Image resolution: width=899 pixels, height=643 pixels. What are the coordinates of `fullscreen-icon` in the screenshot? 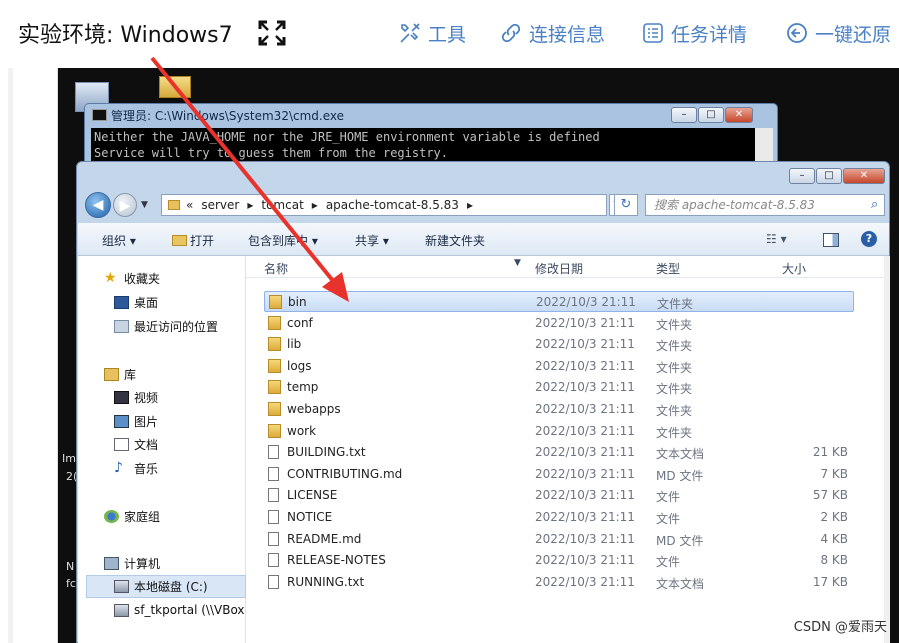 It's located at (272, 33).